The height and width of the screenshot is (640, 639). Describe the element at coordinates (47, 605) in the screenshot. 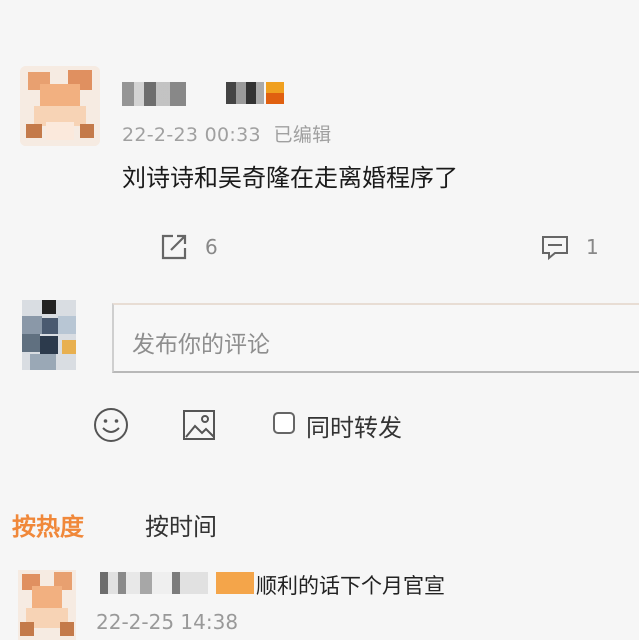

I see `reply-author-avatar` at that location.